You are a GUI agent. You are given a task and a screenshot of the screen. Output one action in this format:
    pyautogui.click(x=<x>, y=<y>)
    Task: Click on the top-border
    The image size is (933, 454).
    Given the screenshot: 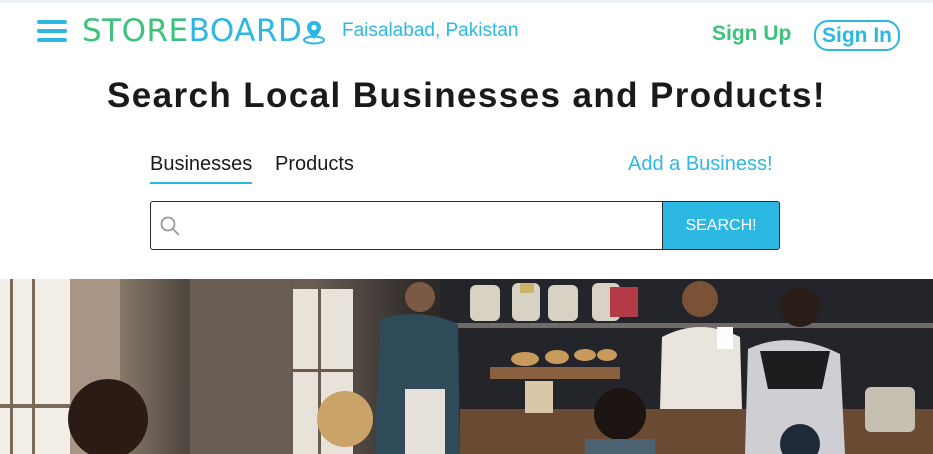 What is the action you would take?
    pyautogui.click(x=466, y=1)
    